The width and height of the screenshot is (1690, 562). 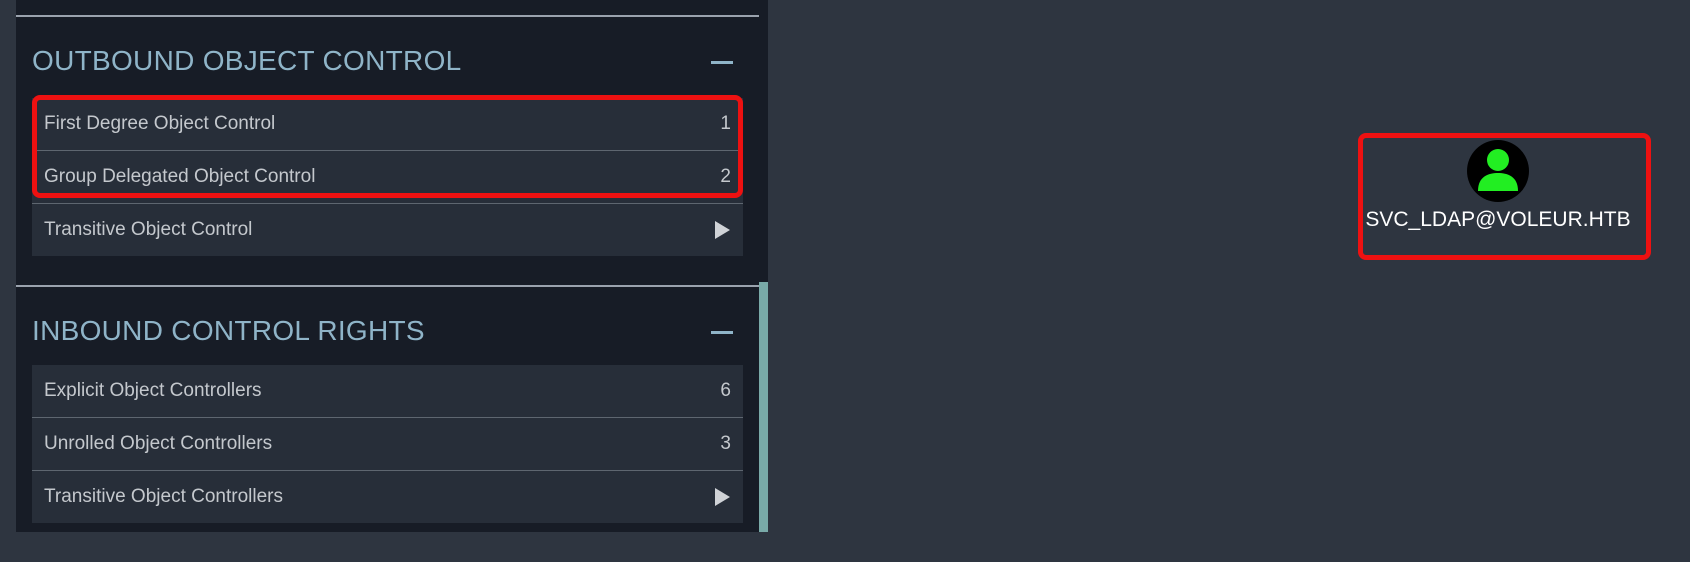 I want to click on row-label: Transitive Object Controllers, so click(x=163, y=496).